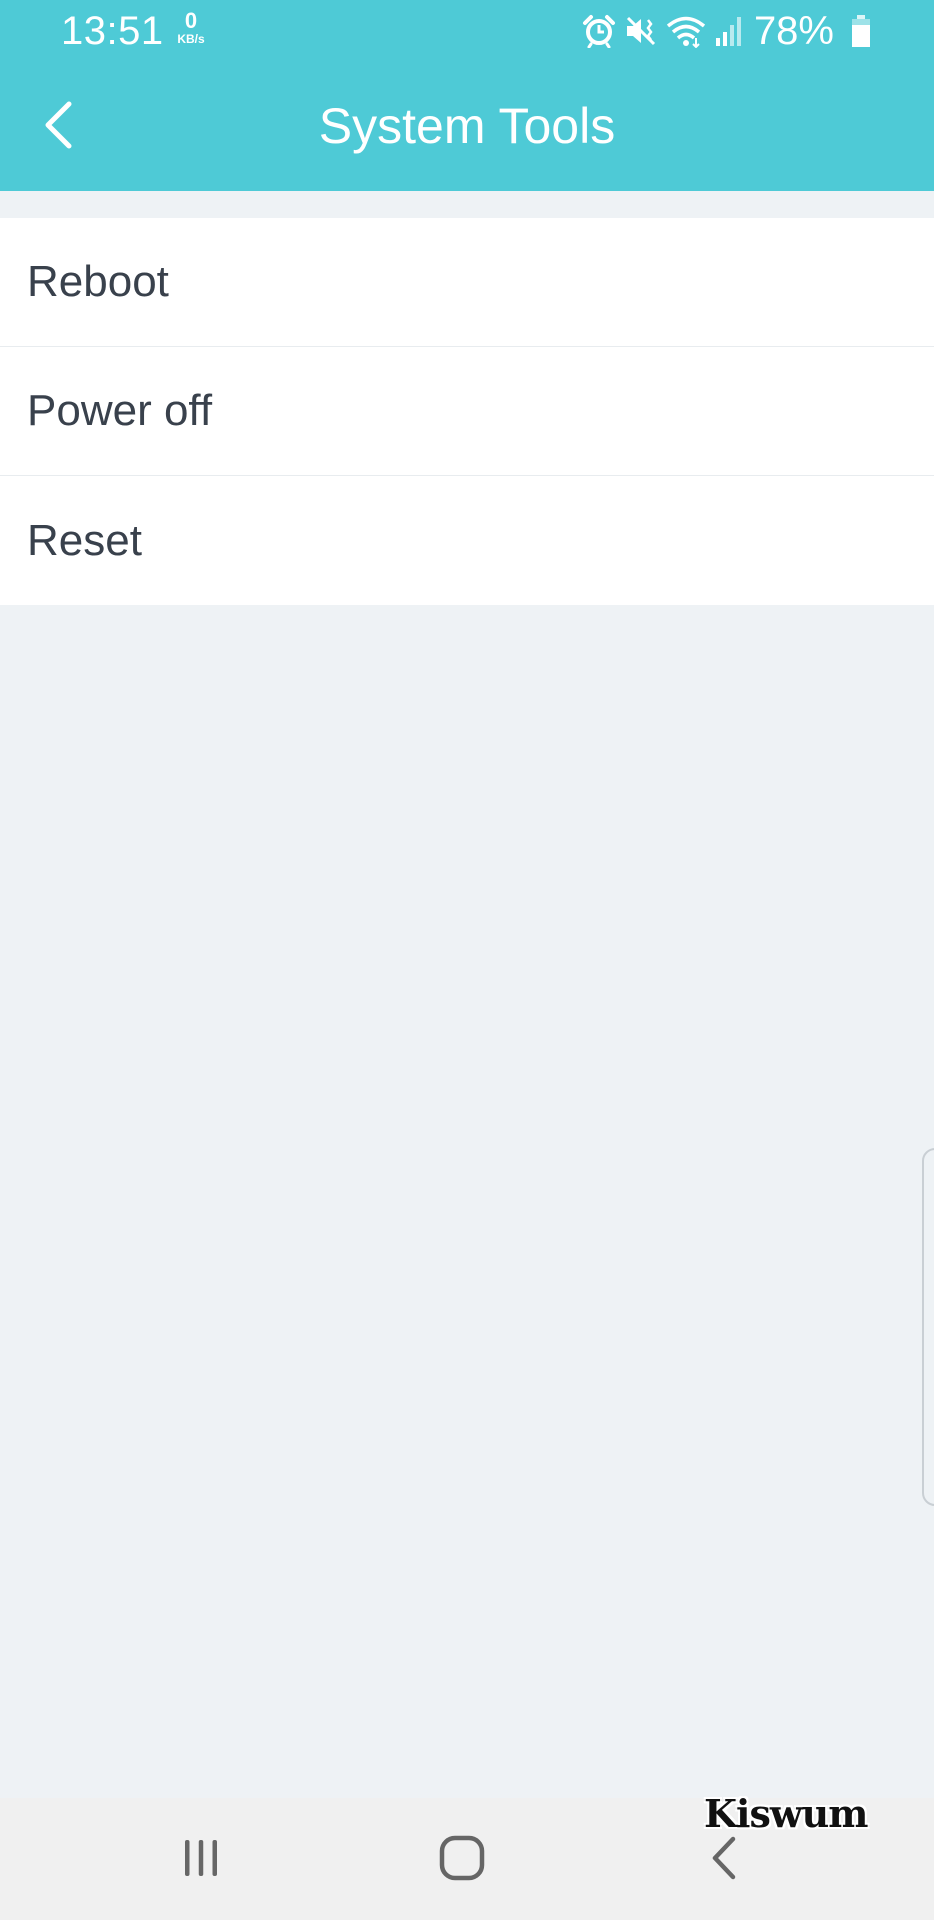 The height and width of the screenshot is (1920, 934). Describe the element at coordinates (98, 281) in the screenshot. I see `menu-item-label: Reboot` at that location.